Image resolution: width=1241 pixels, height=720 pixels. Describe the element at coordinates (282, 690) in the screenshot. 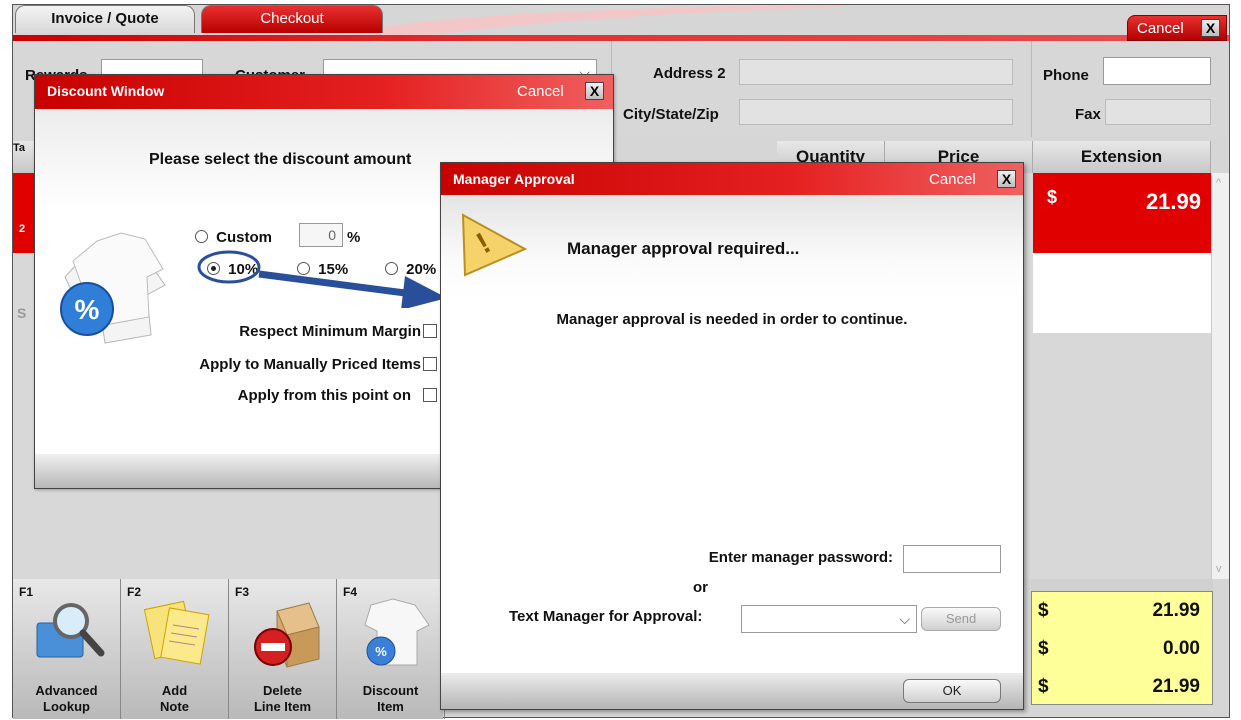

I see `f3-label-line1: Delete` at that location.